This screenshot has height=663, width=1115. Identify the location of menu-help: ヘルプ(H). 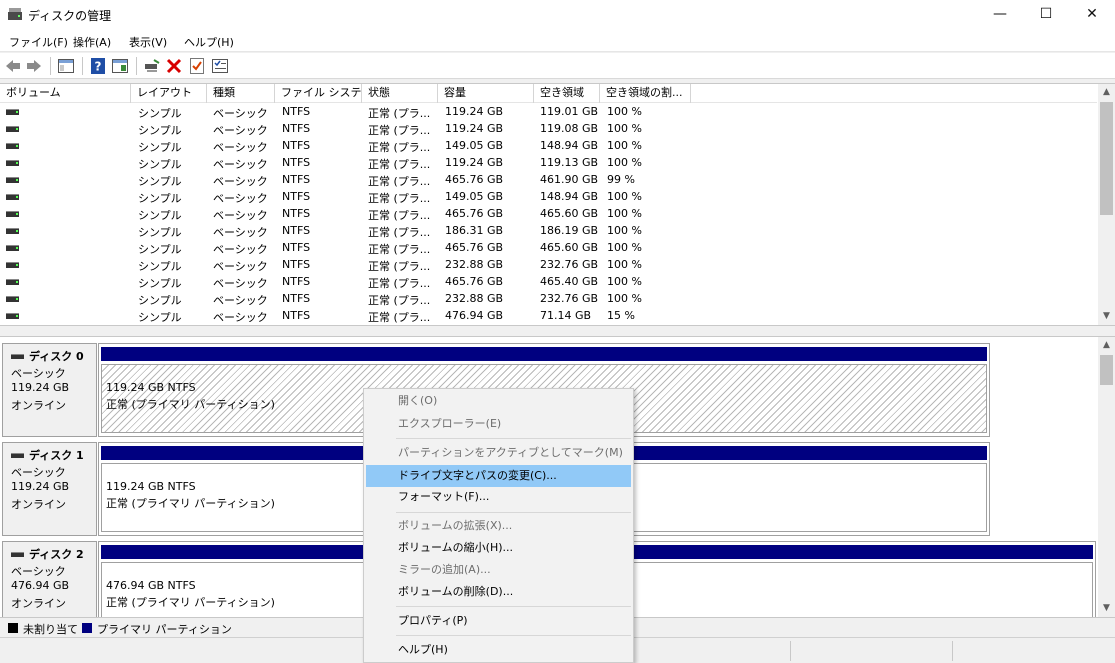
(209, 42).